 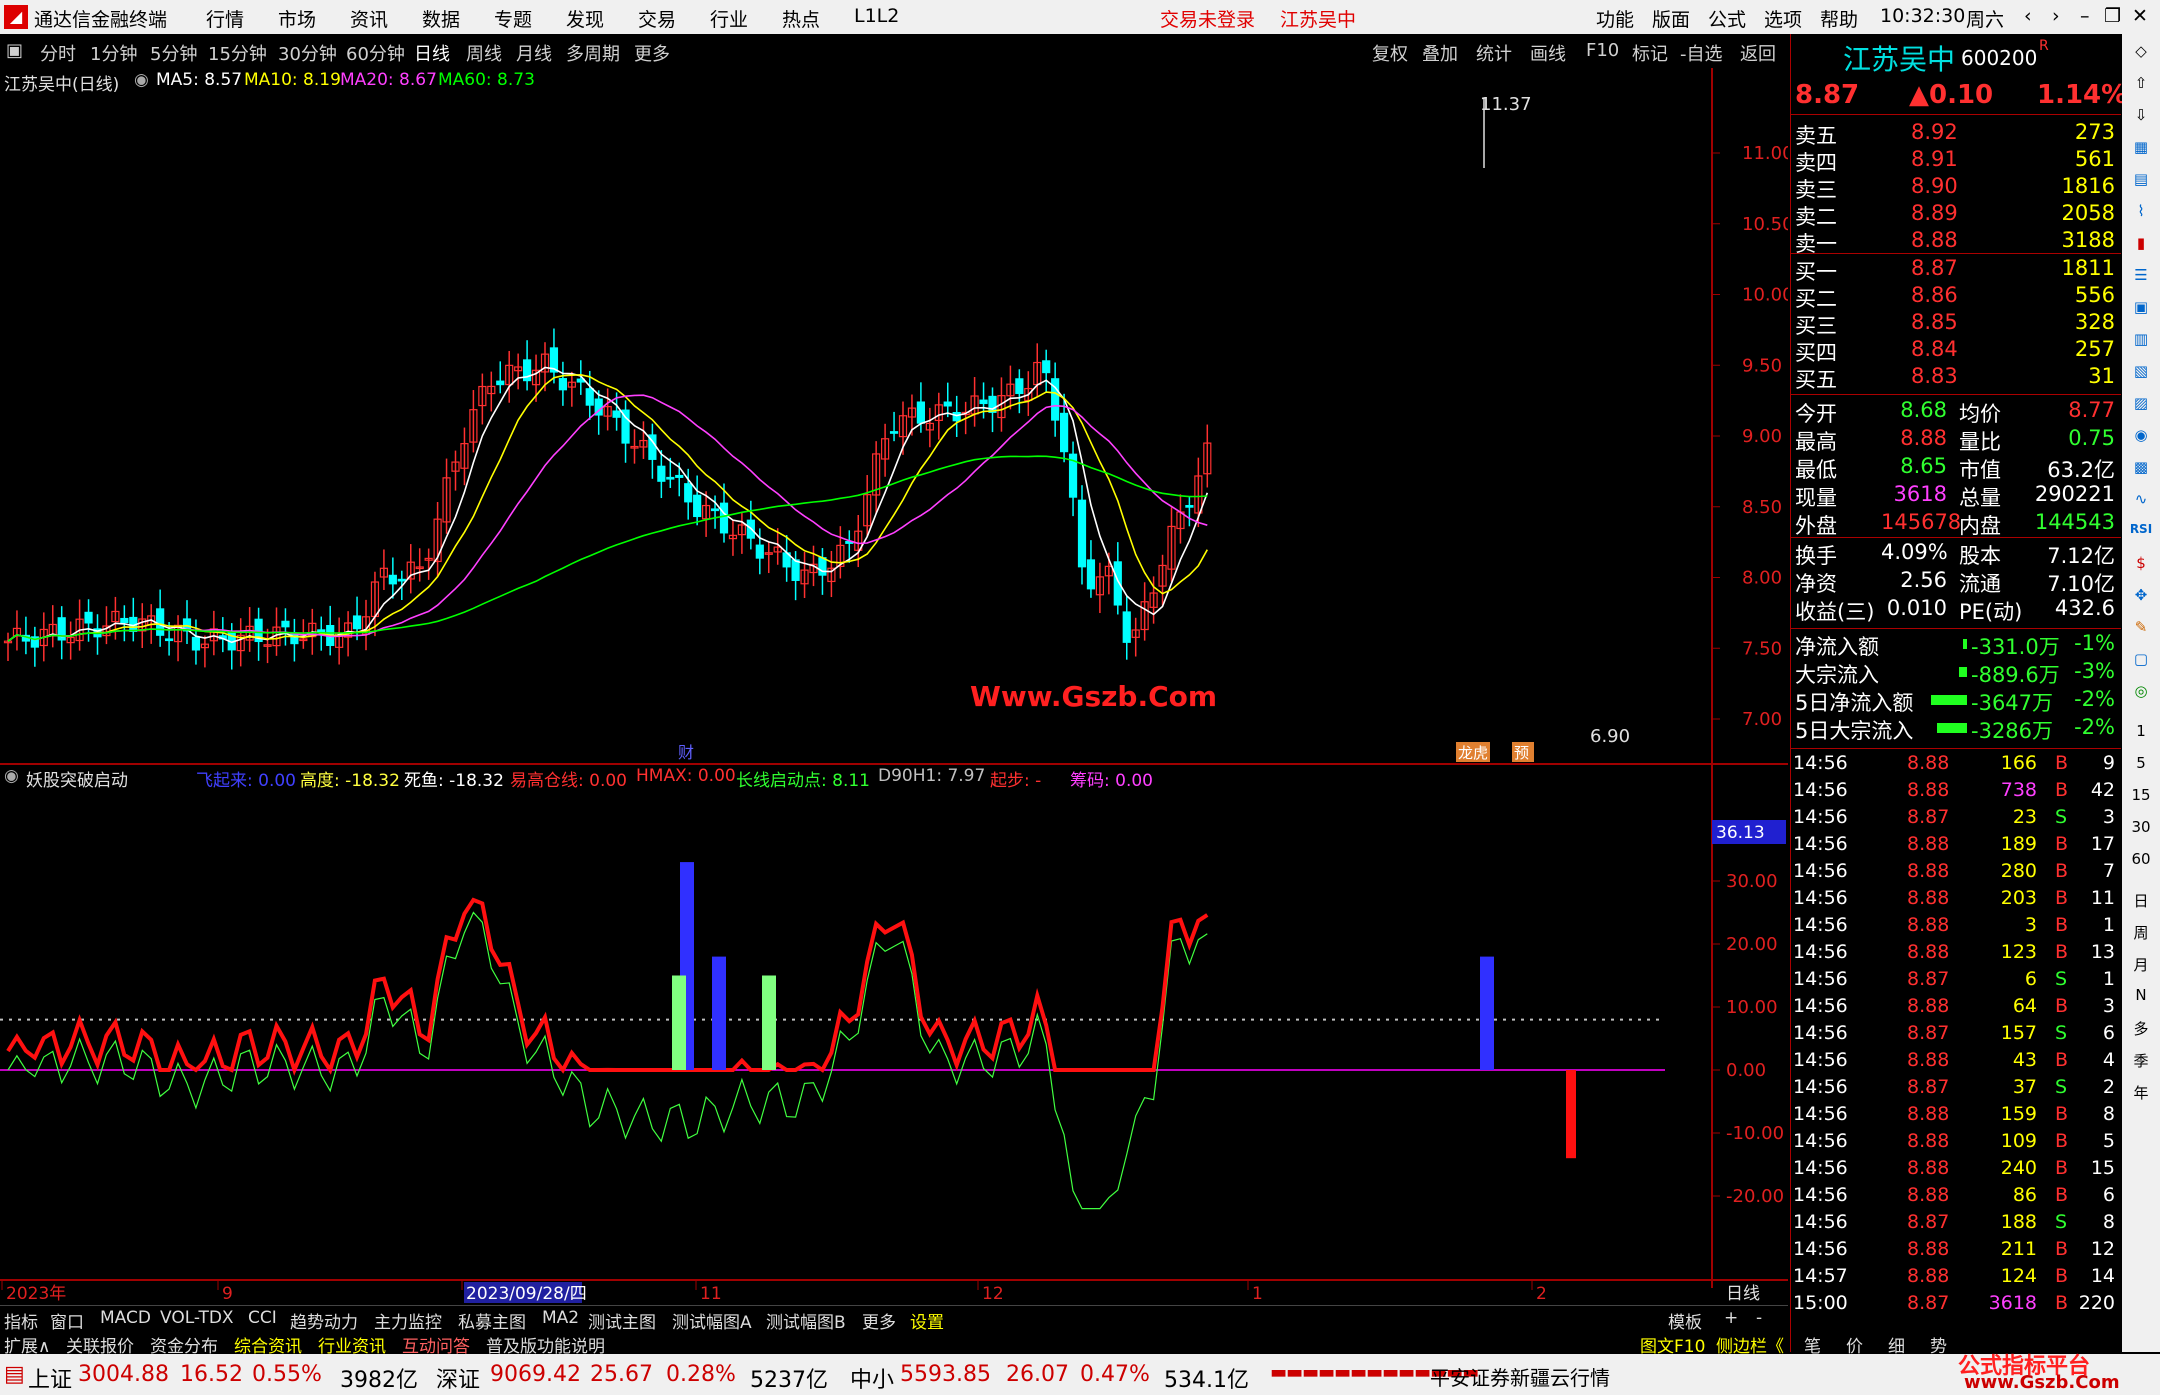 What do you see at coordinates (1494, 53) in the screenshot?
I see `btn-tongji: 统计` at bounding box center [1494, 53].